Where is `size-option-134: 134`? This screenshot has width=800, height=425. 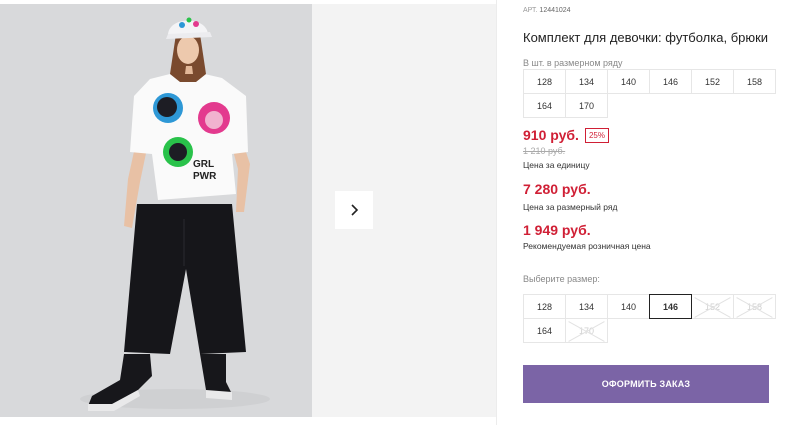 size-option-134: 134 is located at coordinates (586, 306).